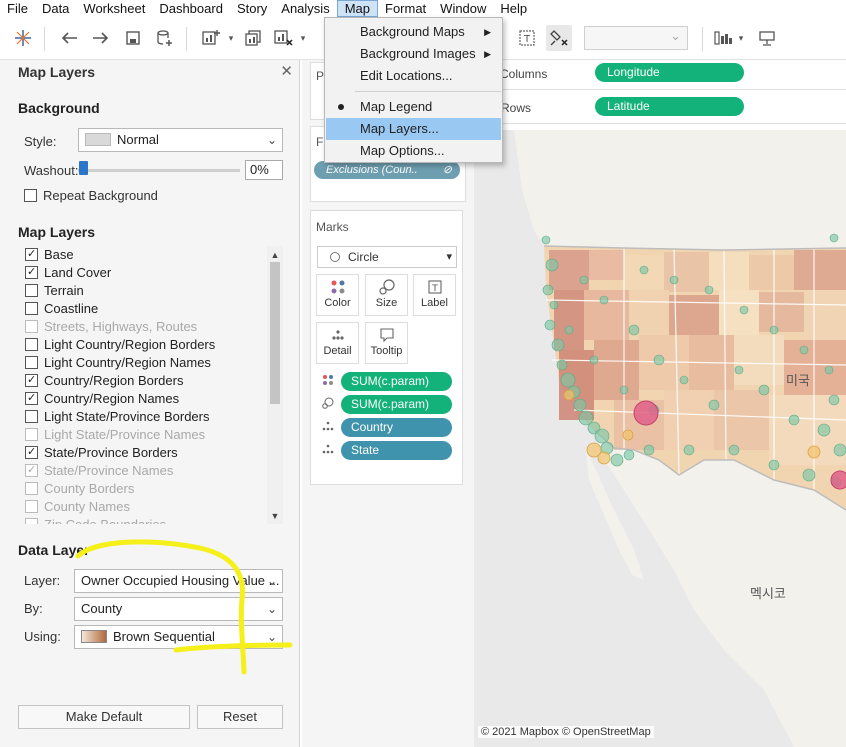  Describe the element at coordinates (286, 71) in the screenshot. I see `close-icon: ✕` at that location.